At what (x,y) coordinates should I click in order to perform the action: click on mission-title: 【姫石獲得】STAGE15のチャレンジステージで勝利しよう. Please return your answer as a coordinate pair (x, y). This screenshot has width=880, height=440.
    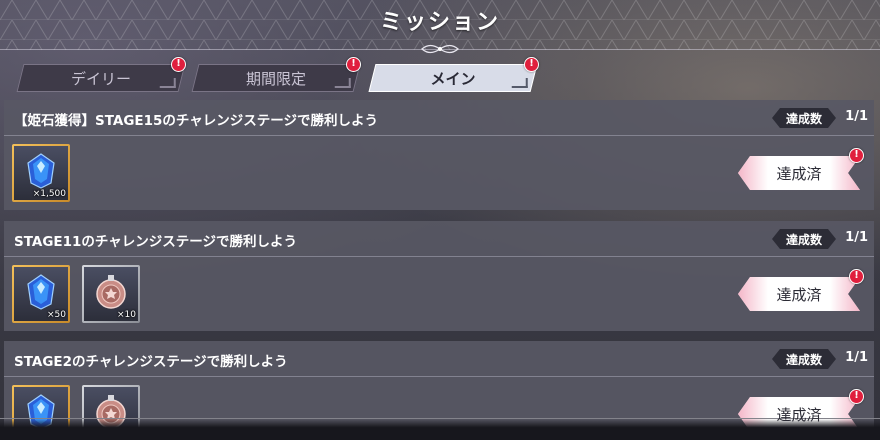
    Looking at the image, I should click on (196, 121).